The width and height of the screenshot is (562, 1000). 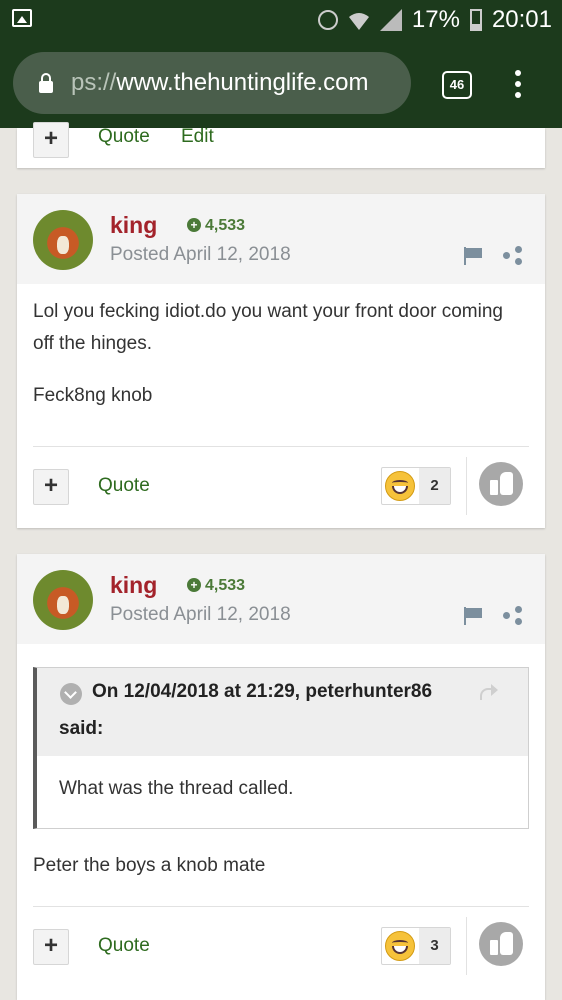 I want to click on alarm-icon, so click(x=327, y=20).